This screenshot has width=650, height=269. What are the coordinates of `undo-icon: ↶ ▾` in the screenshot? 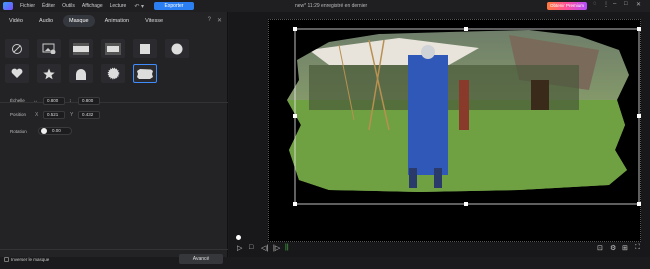 It's located at (139, 6).